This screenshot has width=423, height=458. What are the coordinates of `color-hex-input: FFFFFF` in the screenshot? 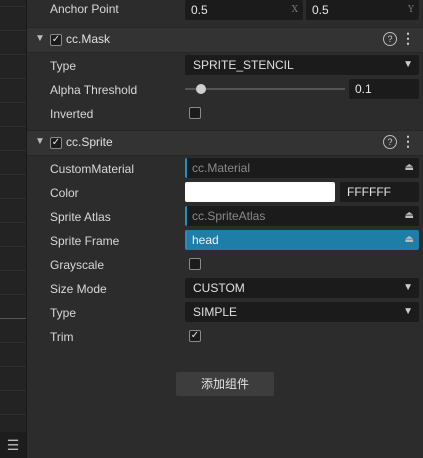 It's located at (379, 192).